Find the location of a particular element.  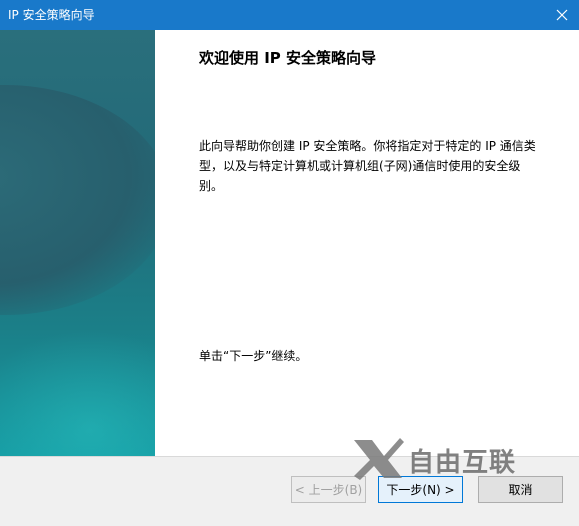

button-area-divider is located at coordinates (289, 456).